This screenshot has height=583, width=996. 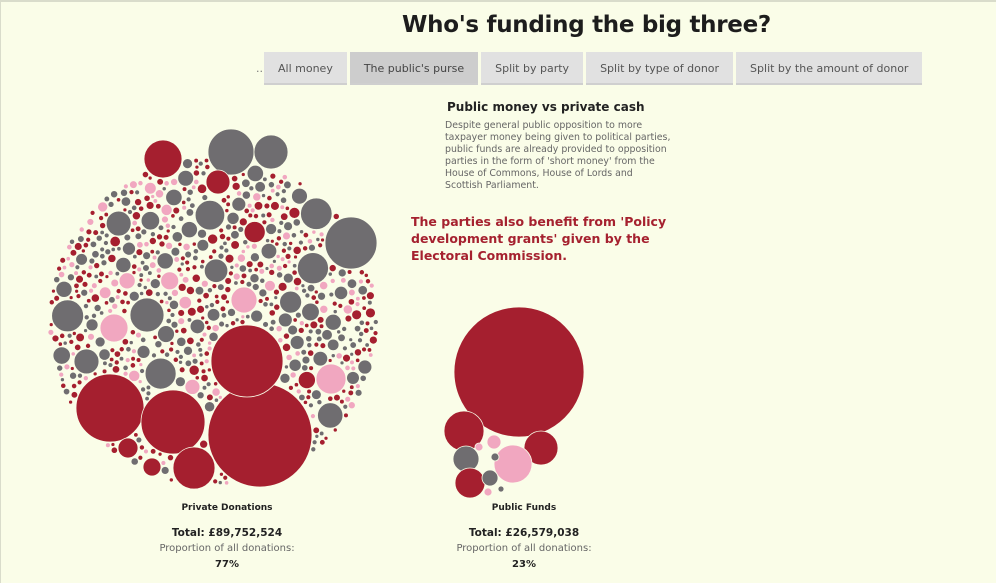 What do you see at coordinates (494, 442) in the screenshot?
I see `funding-bubble` at bounding box center [494, 442].